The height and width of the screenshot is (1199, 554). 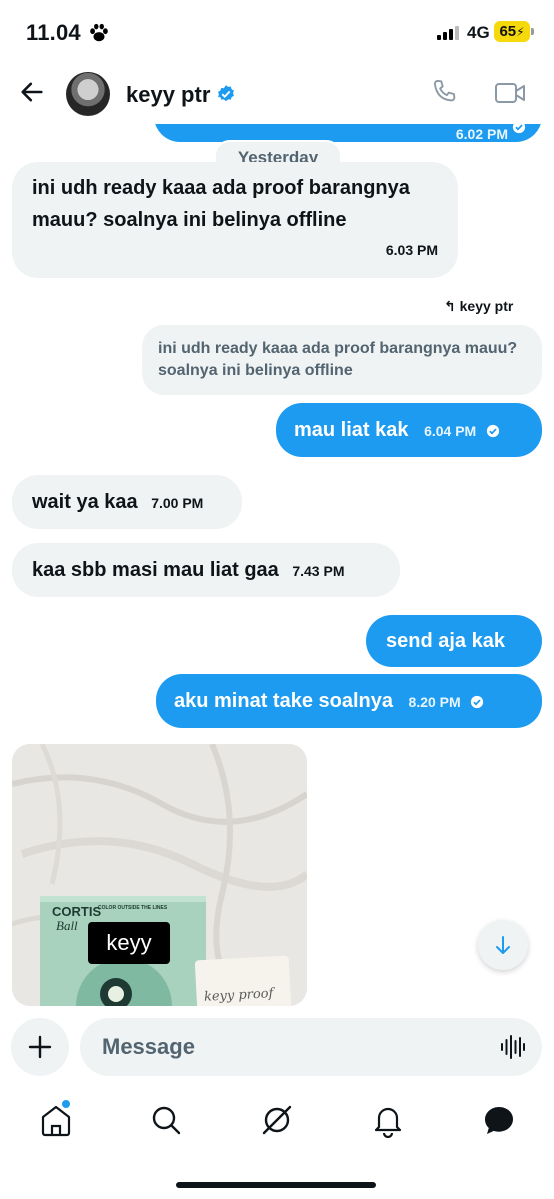 What do you see at coordinates (88, 94) in the screenshot?
I see `contact-avatar` at bounding box center [88, 94].